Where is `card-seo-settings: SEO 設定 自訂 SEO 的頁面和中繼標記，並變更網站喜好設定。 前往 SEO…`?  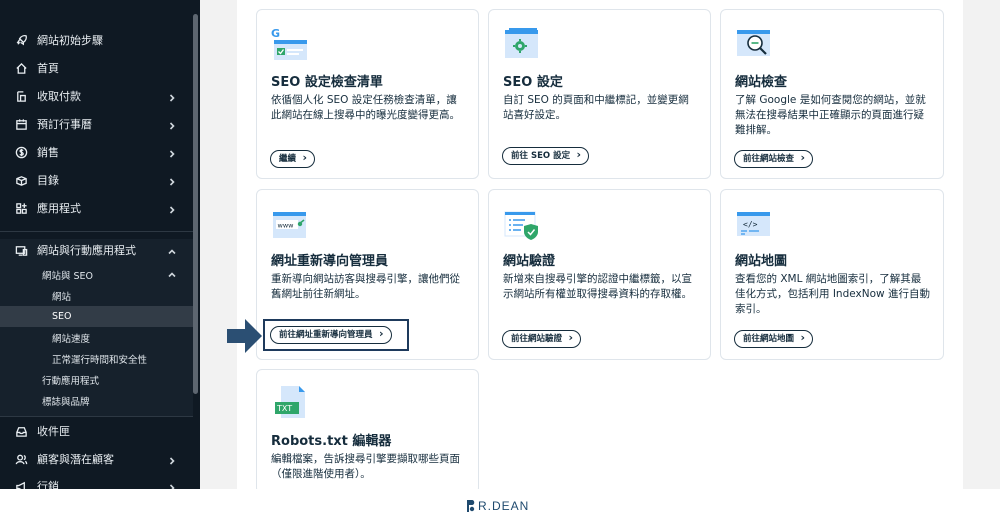 card-seo-settings: SEO 設定 自訂 SEO 的頁面和中繼標記，並變更網站喜好設定。 前往 SEO… is located at coordinates (599, 94).